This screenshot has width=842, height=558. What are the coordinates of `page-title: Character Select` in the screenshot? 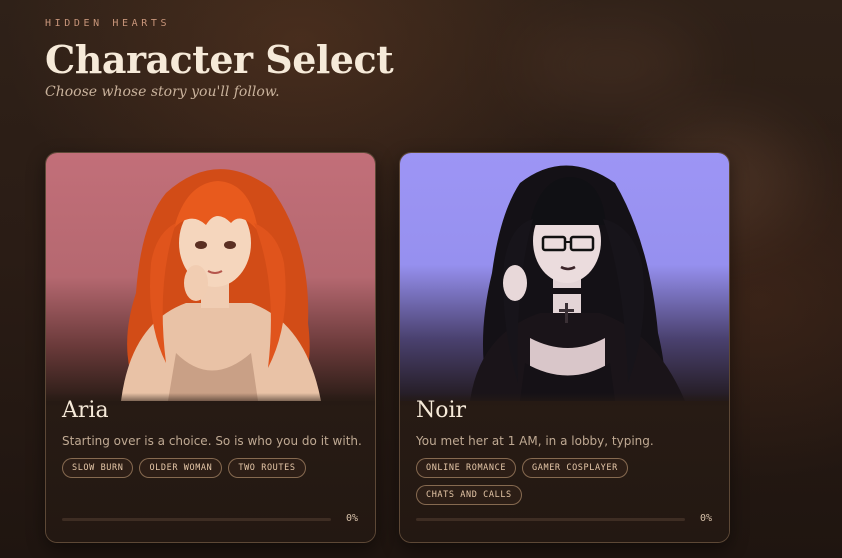 It's located at (219, 59).